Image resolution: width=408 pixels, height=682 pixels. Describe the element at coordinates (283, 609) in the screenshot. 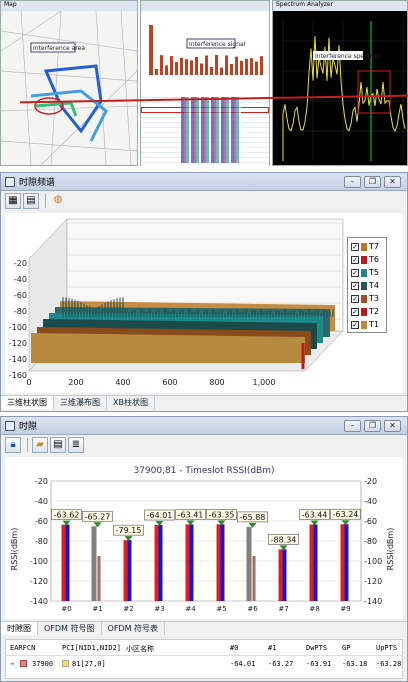

I see `x-tick-label: #7` at that location.